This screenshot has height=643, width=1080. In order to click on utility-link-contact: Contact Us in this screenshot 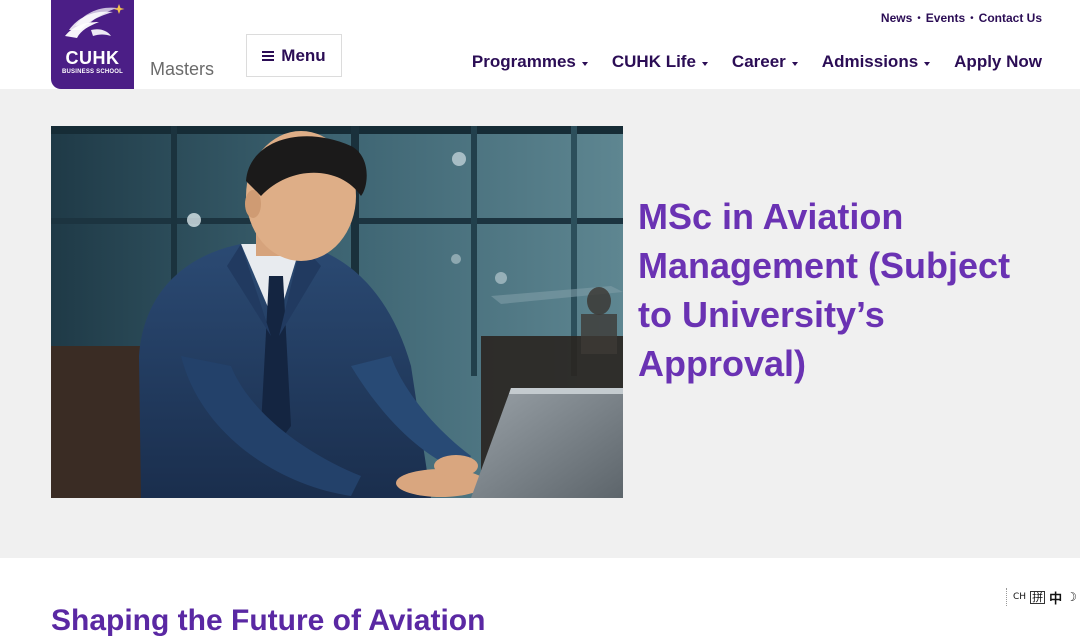, I will do `click(1010, 18)`.